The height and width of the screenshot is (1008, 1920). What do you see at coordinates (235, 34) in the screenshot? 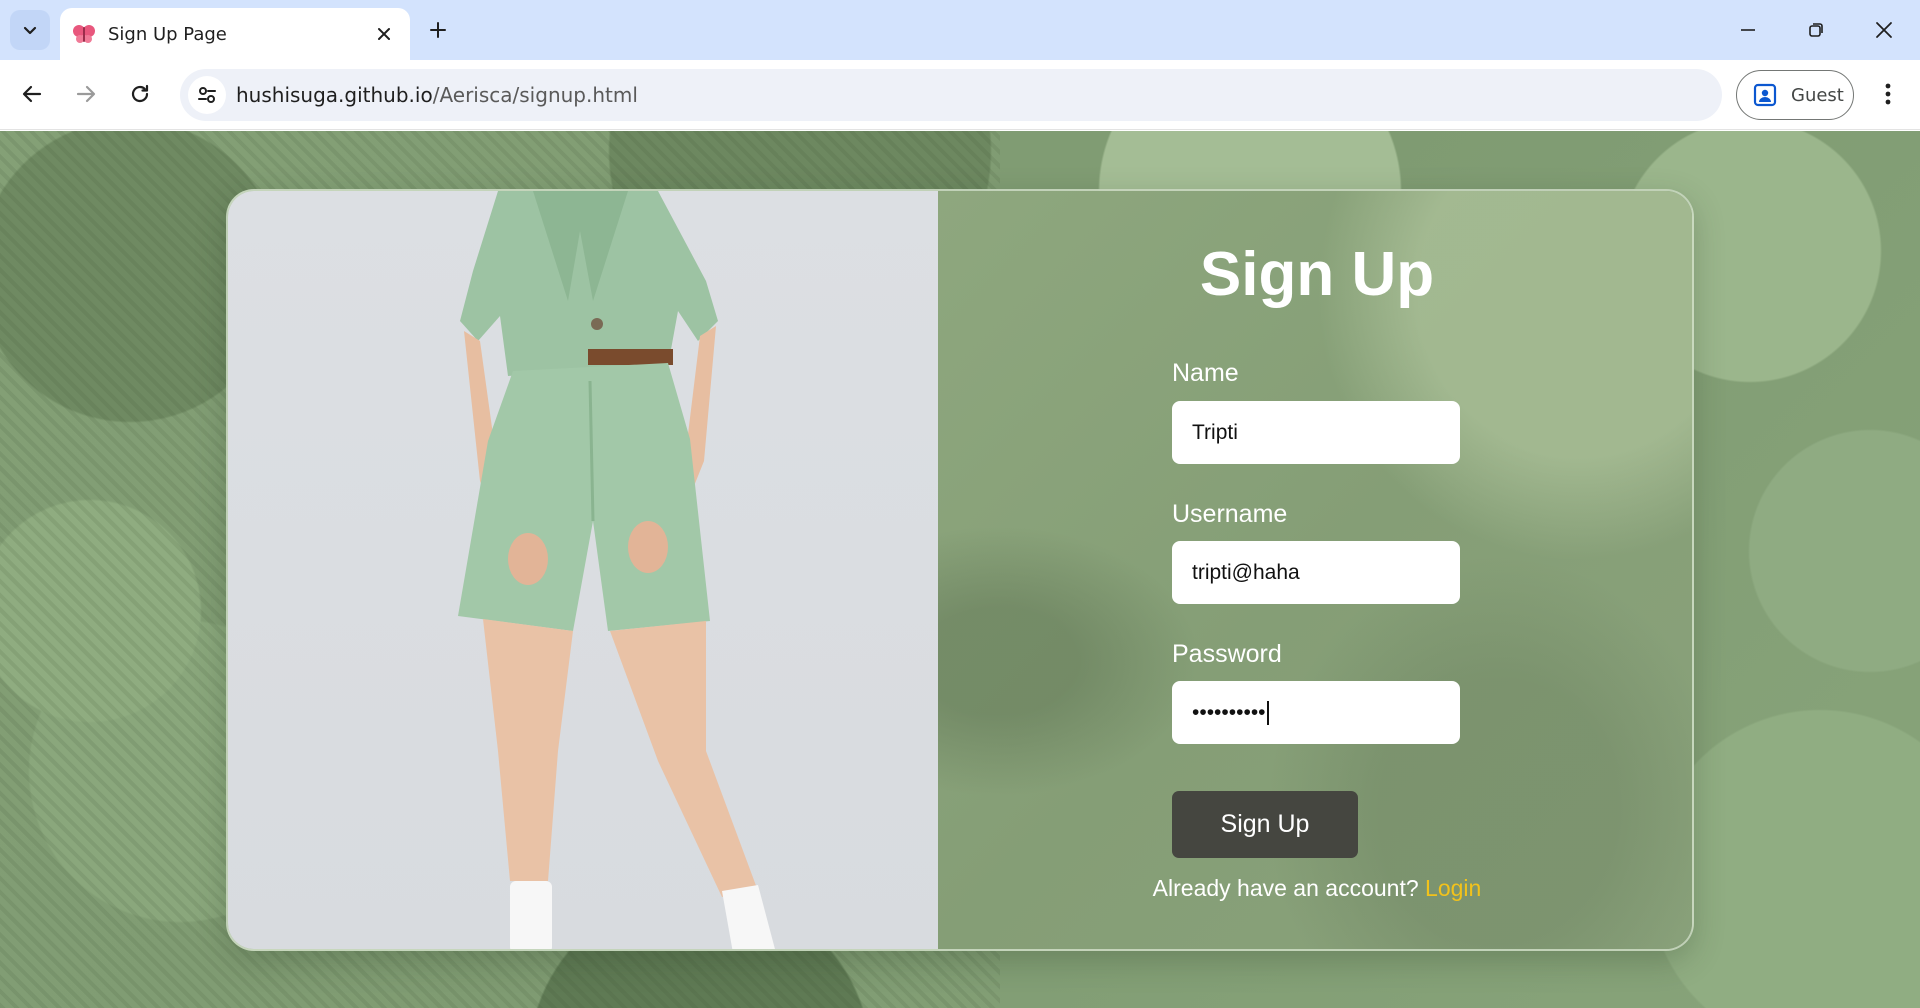
I see `active-tab: Sign Up Page` at bounding box center [235, 34].